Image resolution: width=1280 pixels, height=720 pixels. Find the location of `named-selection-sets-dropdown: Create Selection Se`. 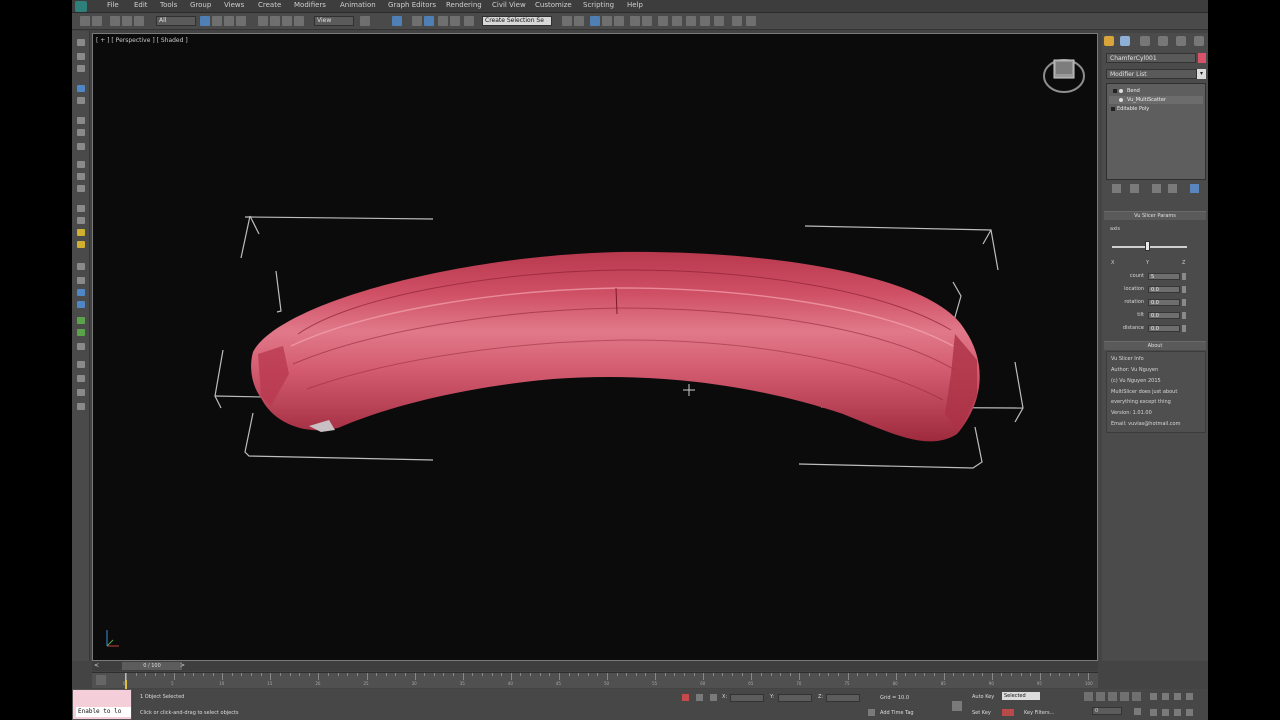

named-selection-sets-dropdown: Create Selection Se is located at coordinates (517, 21).